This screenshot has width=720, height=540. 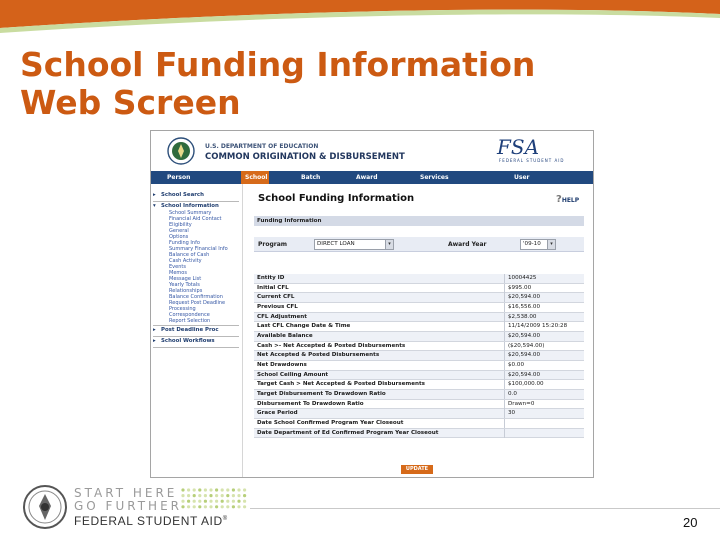 I want to click on field-label: Net Accepted & Posted Disbursements, so click(x=318, y=355).